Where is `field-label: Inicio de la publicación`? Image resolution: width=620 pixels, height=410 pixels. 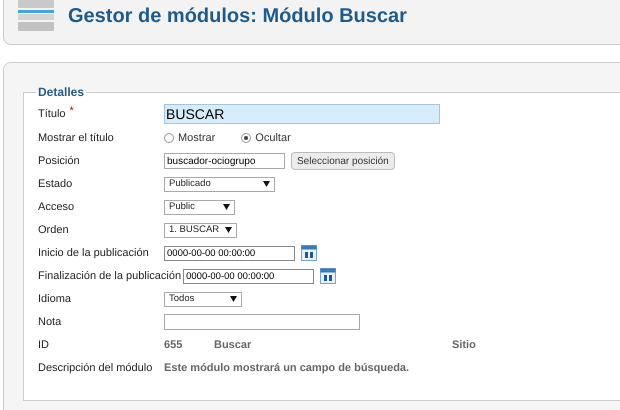
field-label: Inicio de la publicación is located at coordinates (93, 253).